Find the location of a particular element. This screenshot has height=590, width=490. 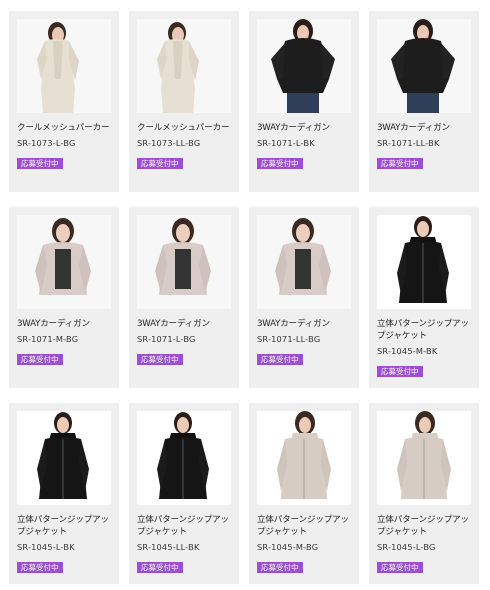

product-code: SR-1045-LL-BK is located at coordinates (168, 547).